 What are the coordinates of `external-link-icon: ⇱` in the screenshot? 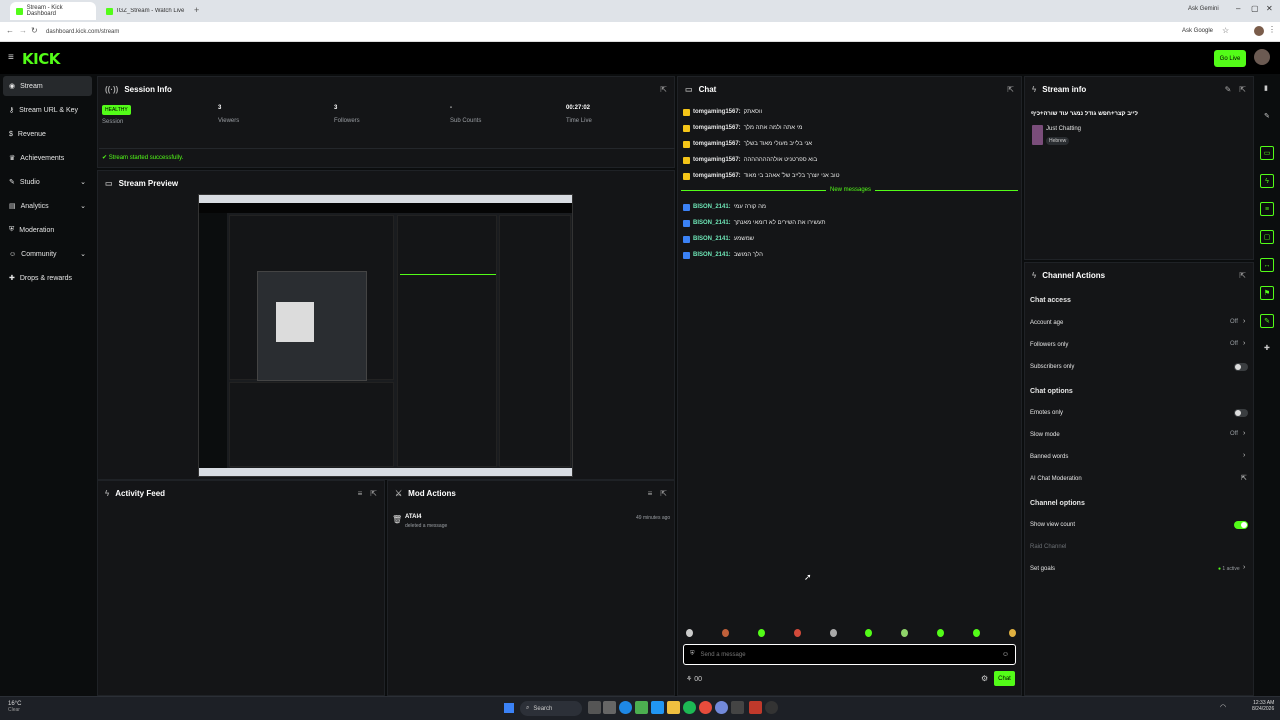 It's located at (1244, 478).